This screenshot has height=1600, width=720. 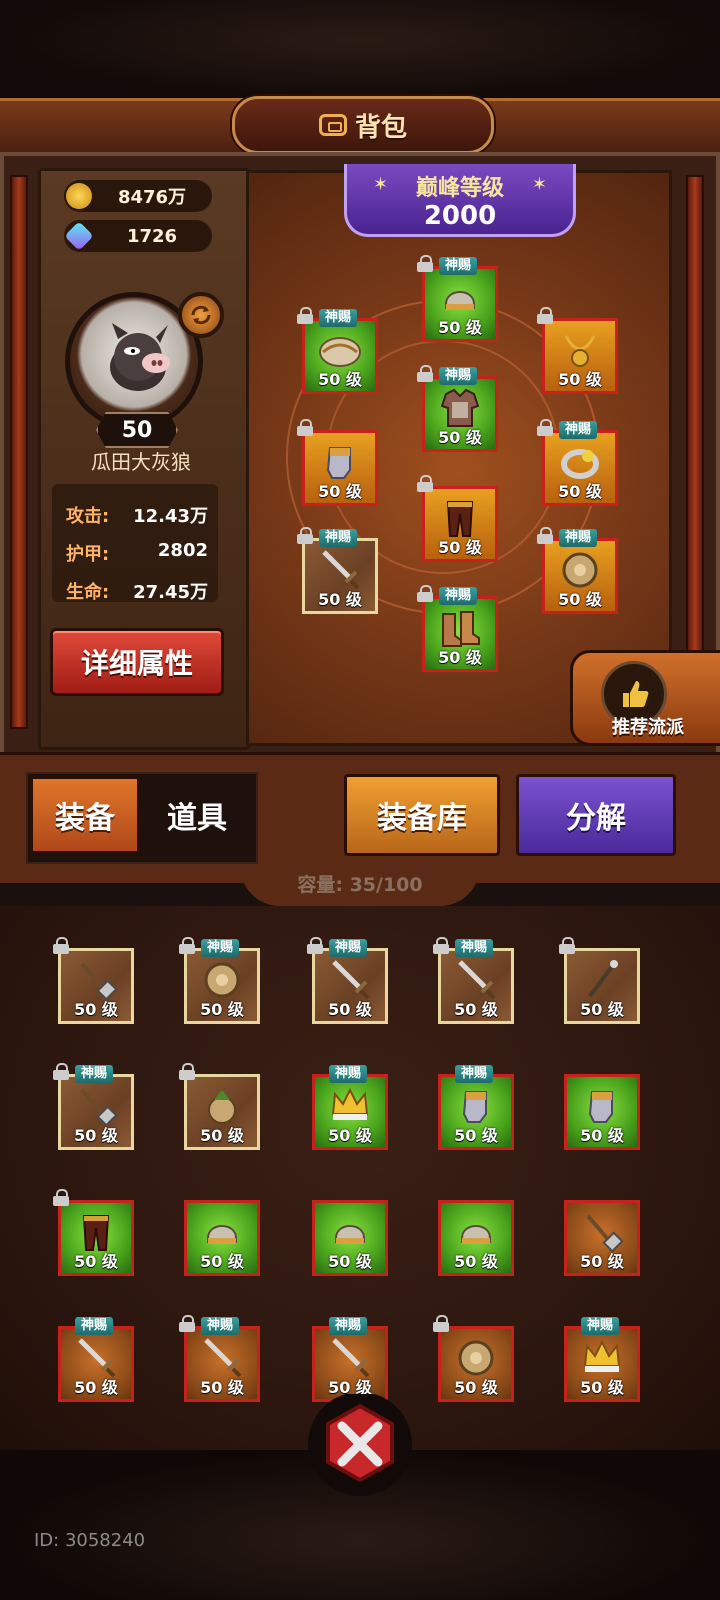 I want to click on gold-counter: 8476万, so click(x=138, y=196).